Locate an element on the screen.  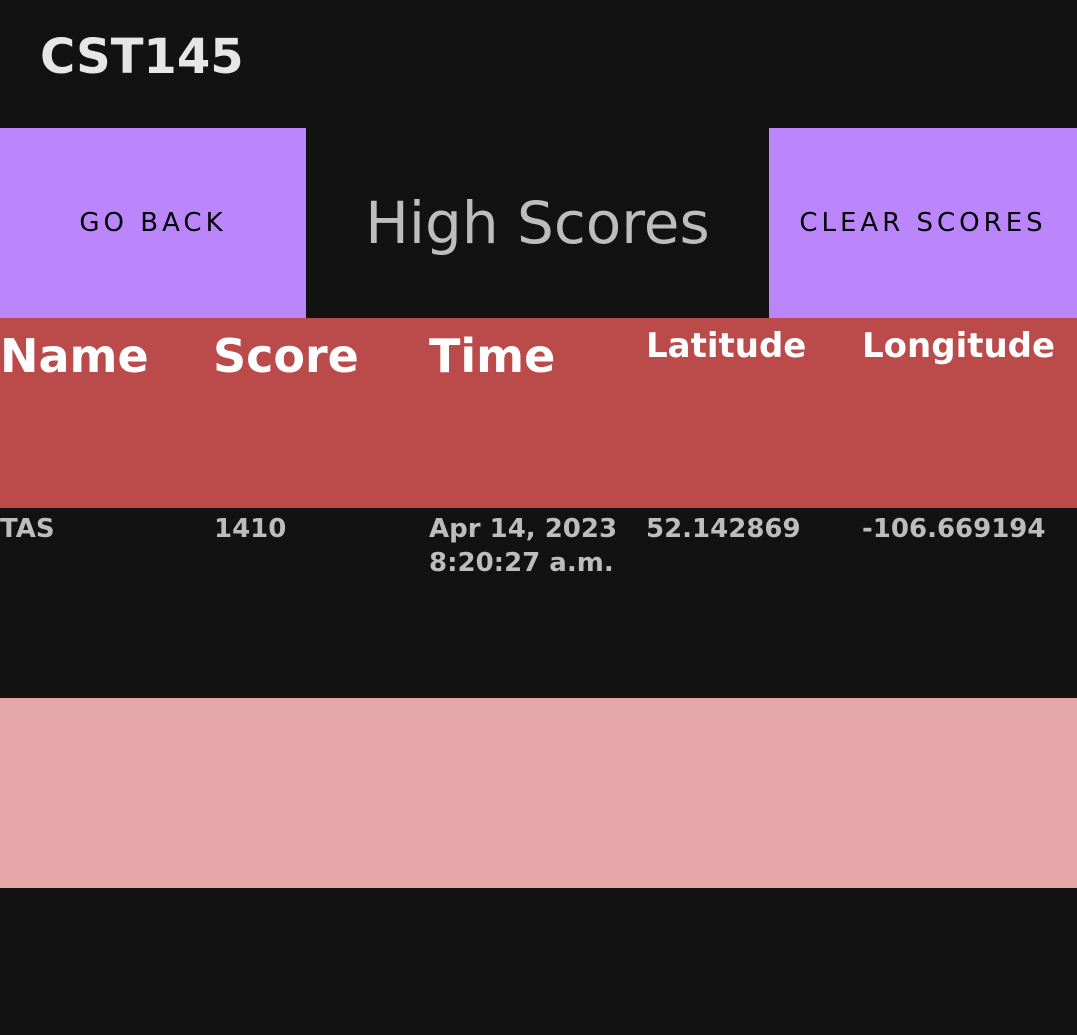
clear-scores-button: CLEAR SCORES is located at coordinates (923, 223).